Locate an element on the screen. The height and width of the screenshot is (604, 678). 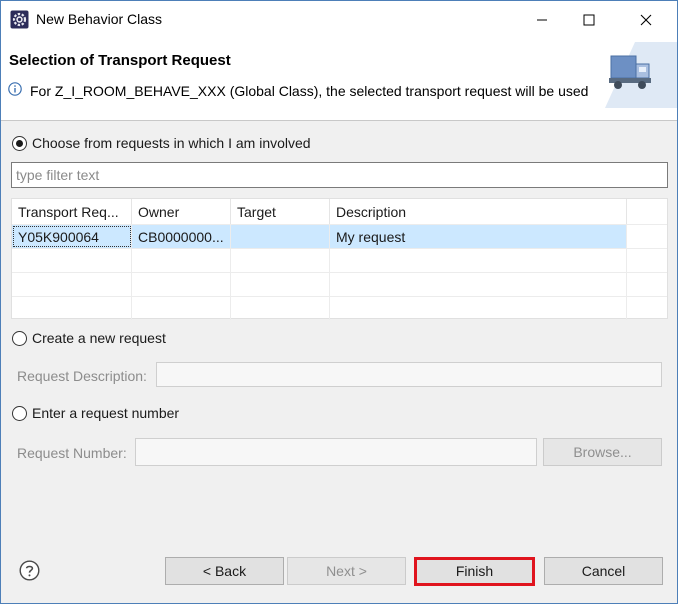
filter-input is located at coordinates (339, 175).